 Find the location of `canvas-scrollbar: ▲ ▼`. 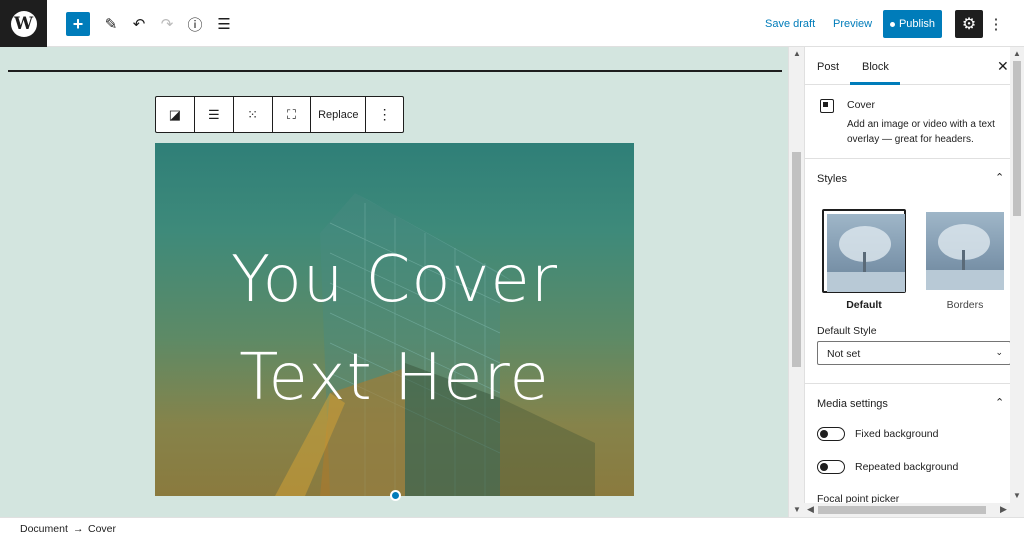

canvas-scrollbar: ▲ ▼ is located at coordinates (796, 282).